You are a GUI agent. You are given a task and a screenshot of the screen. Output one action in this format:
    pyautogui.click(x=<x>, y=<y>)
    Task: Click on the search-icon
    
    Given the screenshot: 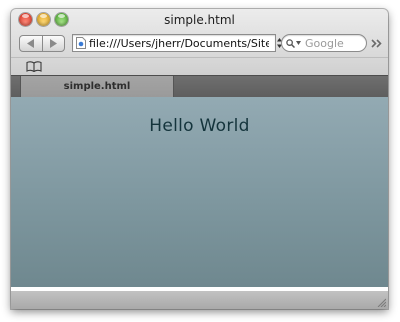 What is the action you would take?
    pyautogui.click(x=290, y=43)
    